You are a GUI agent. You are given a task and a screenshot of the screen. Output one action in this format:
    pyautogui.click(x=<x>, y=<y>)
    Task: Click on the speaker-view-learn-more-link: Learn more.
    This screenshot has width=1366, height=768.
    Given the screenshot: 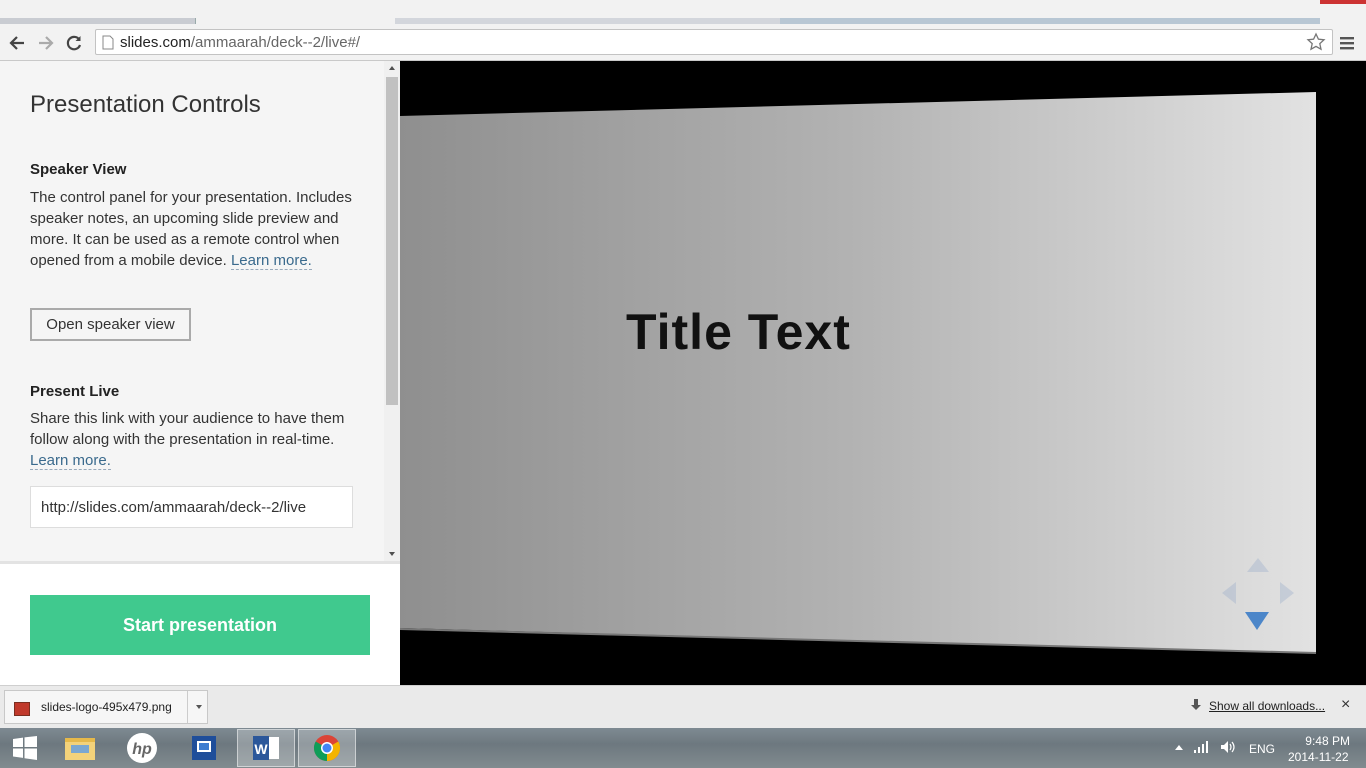 What is the action you would take?
    pyautogui.click(x=271, y=261)
    